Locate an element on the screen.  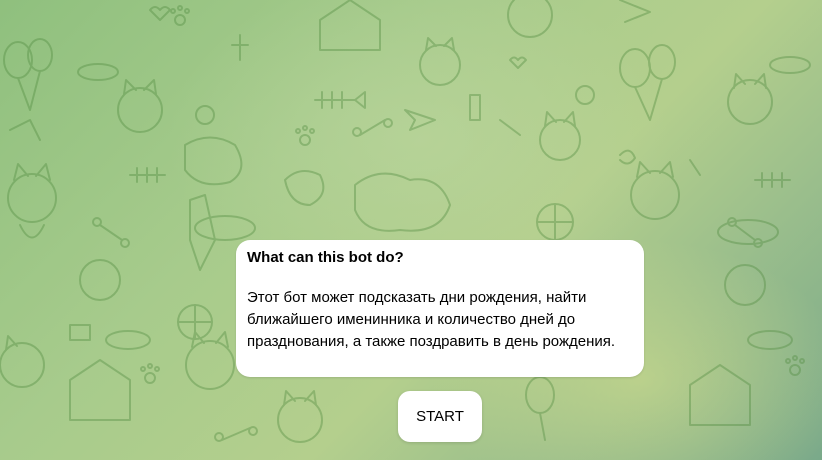
paper-plane-doodles is located at coordinates (527, 65).